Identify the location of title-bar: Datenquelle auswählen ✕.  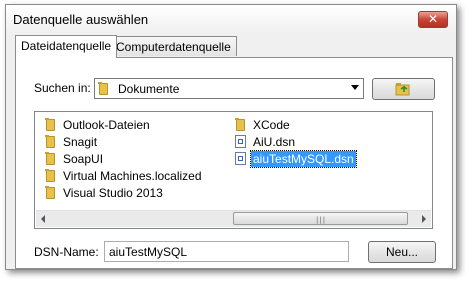
(231, 19).